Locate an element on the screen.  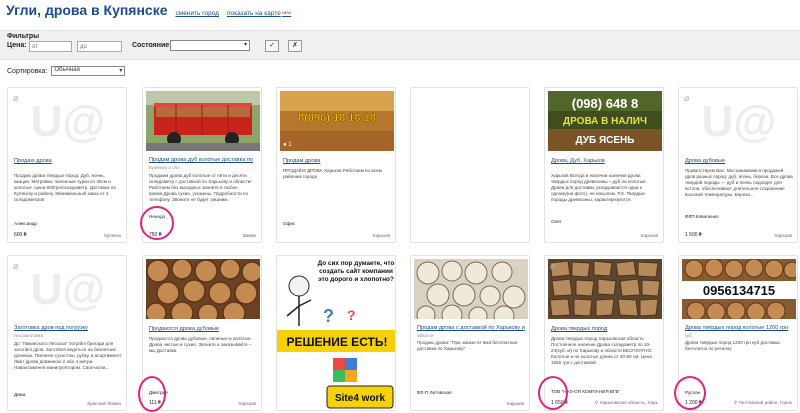
image-phone-text: 8(096) 18 18 18 is located at coordinates (337, 118).